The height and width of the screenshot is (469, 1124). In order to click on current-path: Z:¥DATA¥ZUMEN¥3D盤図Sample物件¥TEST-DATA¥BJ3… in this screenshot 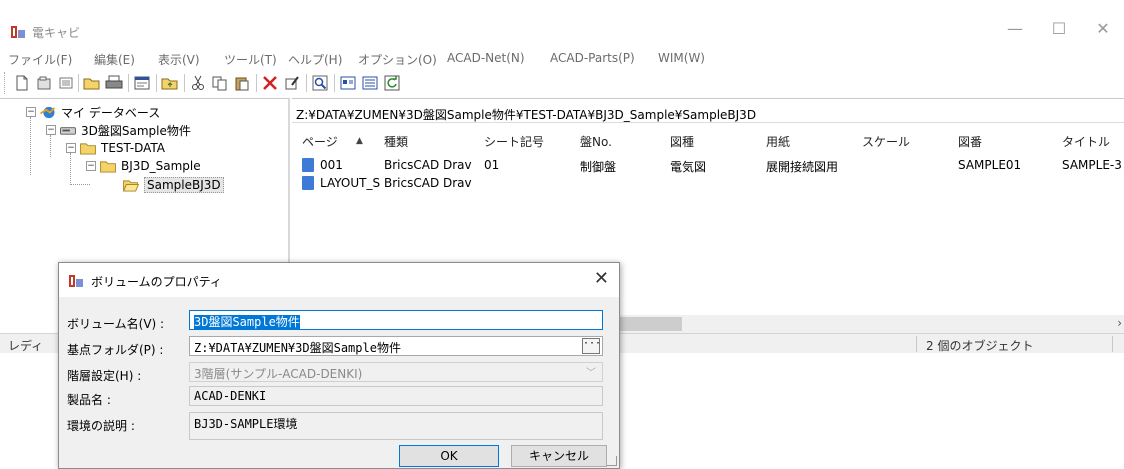, I will do `click(708, 111)`.